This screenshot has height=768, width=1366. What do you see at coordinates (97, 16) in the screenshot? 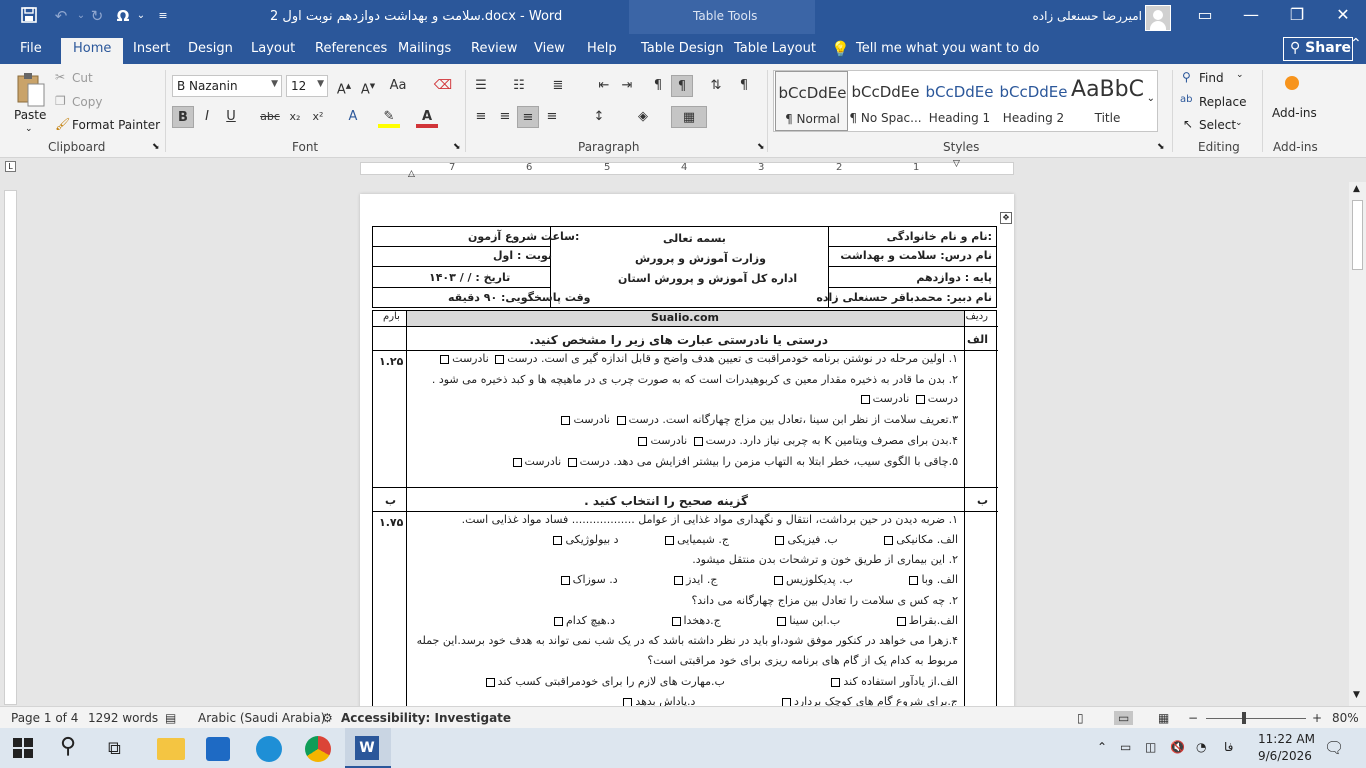
I see `redo-icon: ↻` at bounding box center [97, 16].